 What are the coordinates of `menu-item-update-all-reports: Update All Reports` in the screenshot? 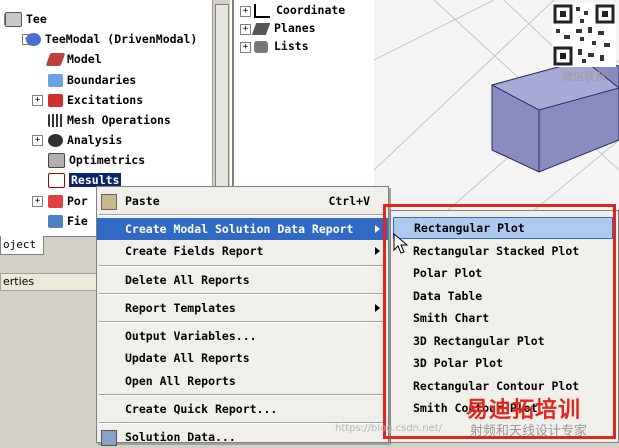 It's located at (242, 358).